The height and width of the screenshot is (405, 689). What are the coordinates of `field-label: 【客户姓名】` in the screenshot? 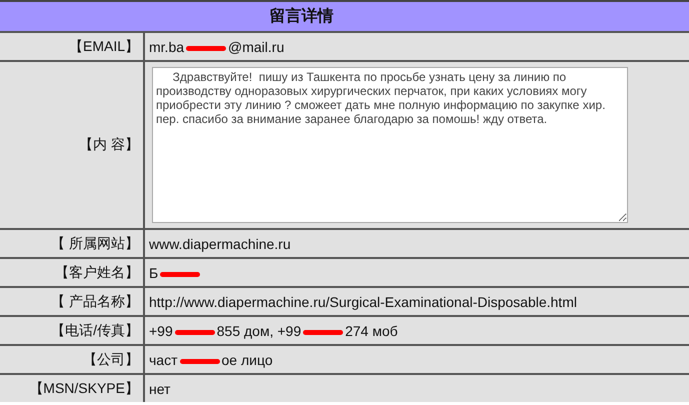 It's located at (71, 272).